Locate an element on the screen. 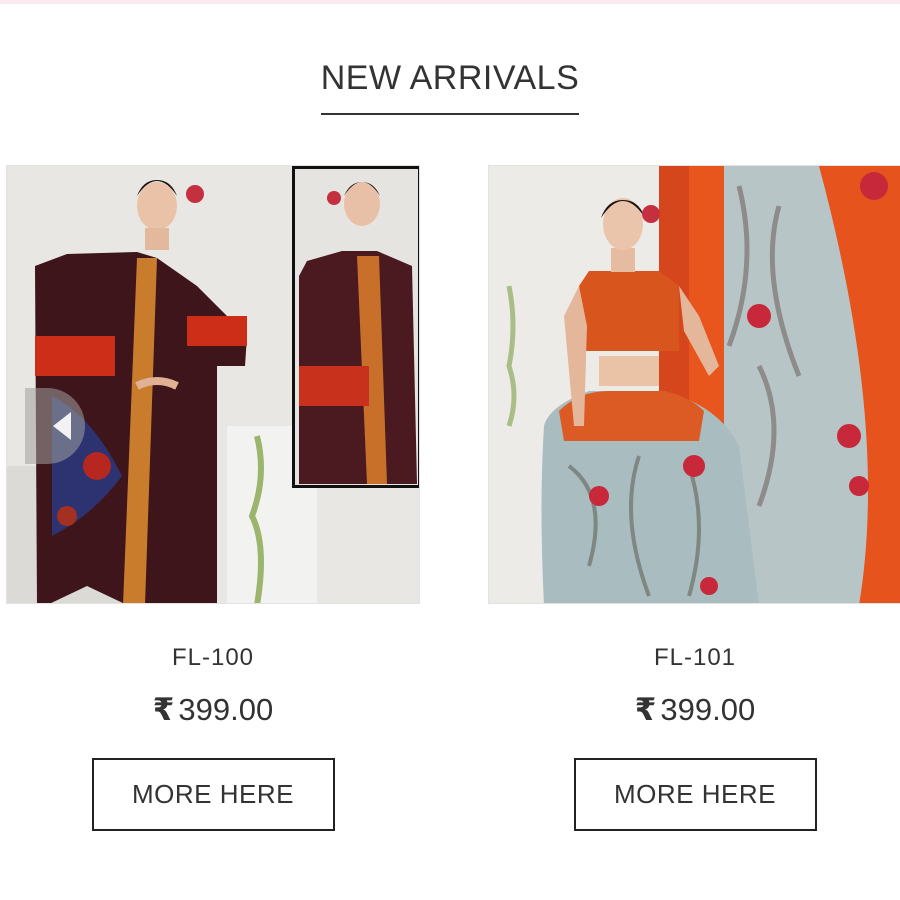 This screenshot has width=900, height=900. product-code: FL-100 is located at coordinates (213, 657).